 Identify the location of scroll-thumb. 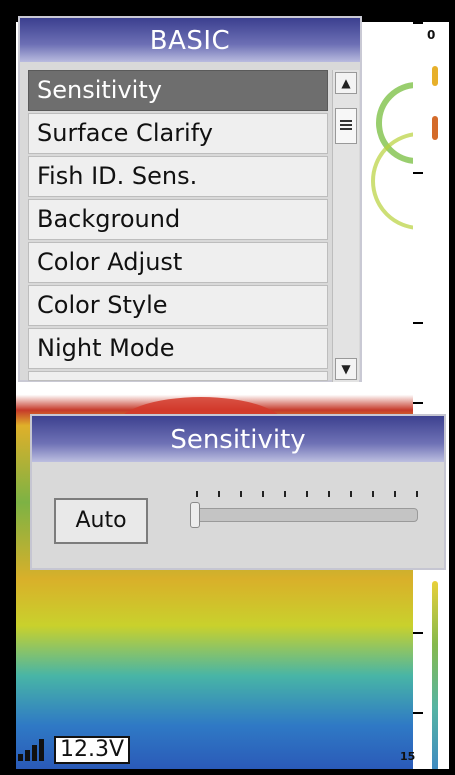
(346, 126).